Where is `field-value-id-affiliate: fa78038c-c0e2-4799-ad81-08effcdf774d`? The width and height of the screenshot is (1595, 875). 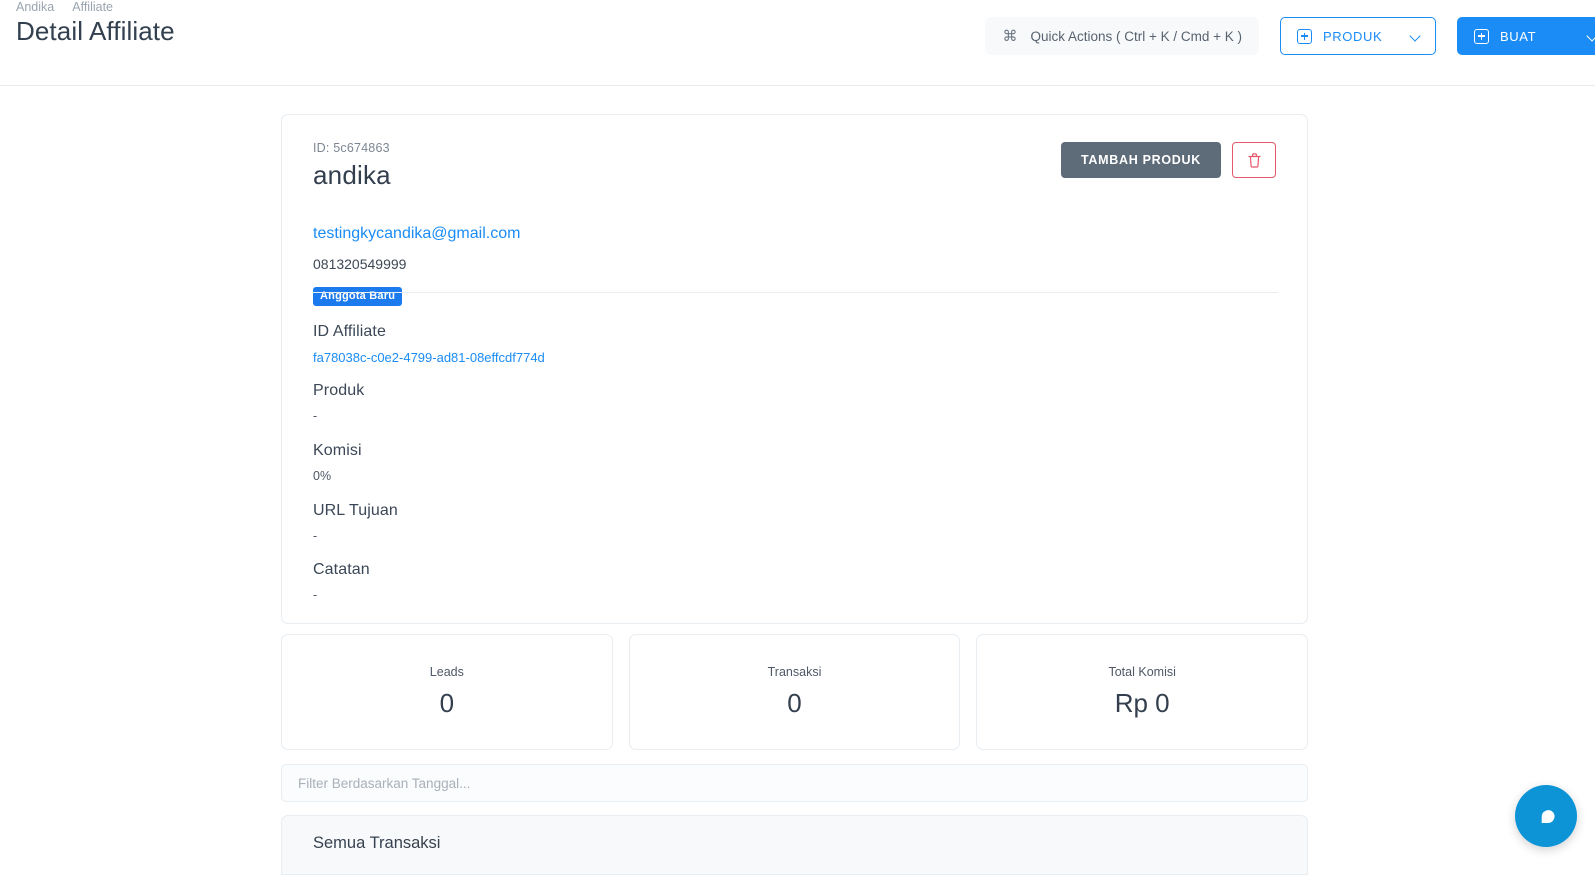
field-value-id-affiliate: fa78038c-c0e2-4799-ad81-08effcdf774d is located at coordinates (429, 357).